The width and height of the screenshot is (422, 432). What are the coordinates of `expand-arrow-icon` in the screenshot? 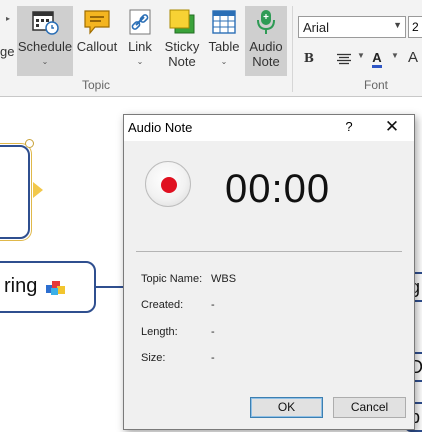 It's located at (38, 190).